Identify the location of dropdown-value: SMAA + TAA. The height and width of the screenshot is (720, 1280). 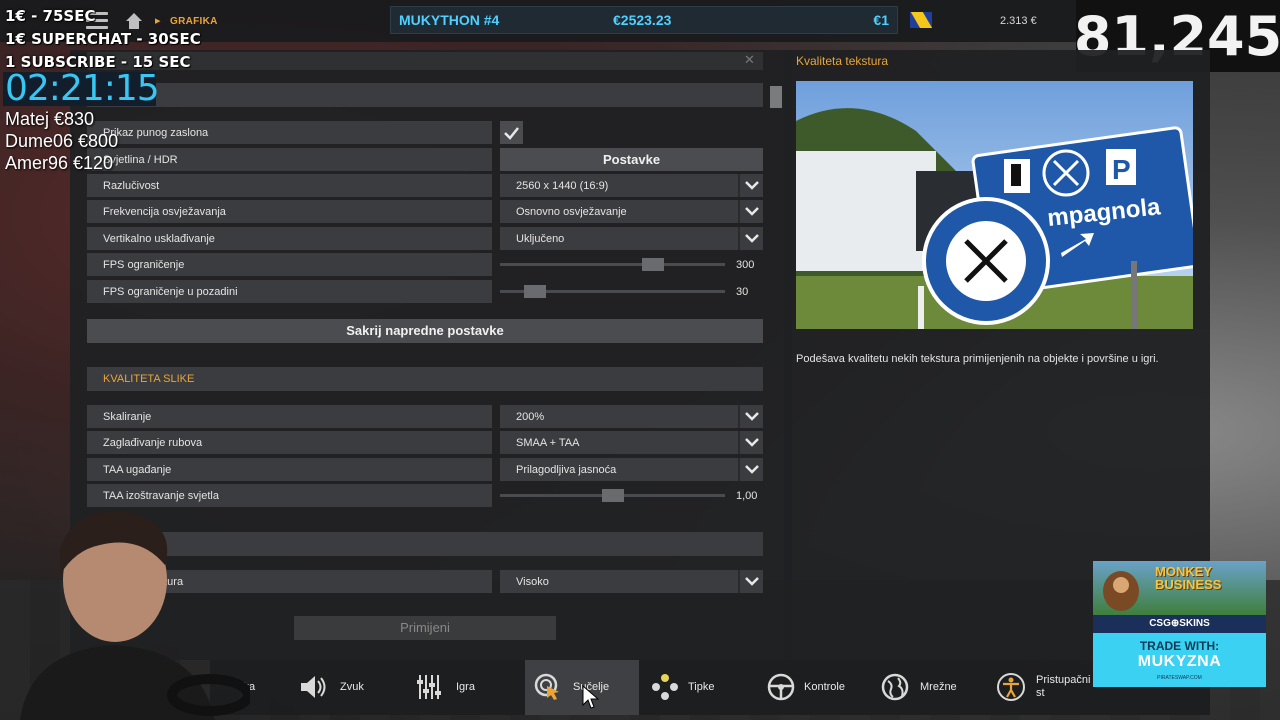
(548, 443).